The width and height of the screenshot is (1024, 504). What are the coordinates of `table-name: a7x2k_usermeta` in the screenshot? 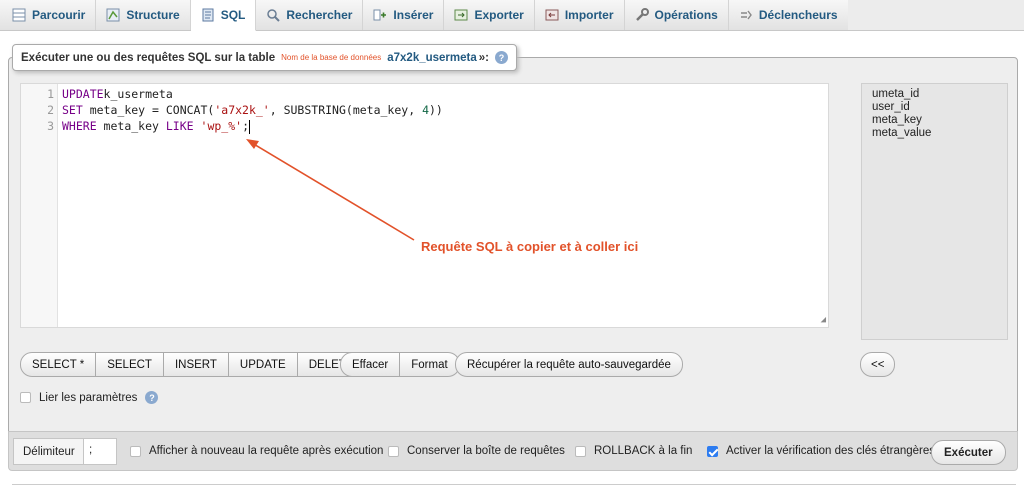 It's located at (432, 58).